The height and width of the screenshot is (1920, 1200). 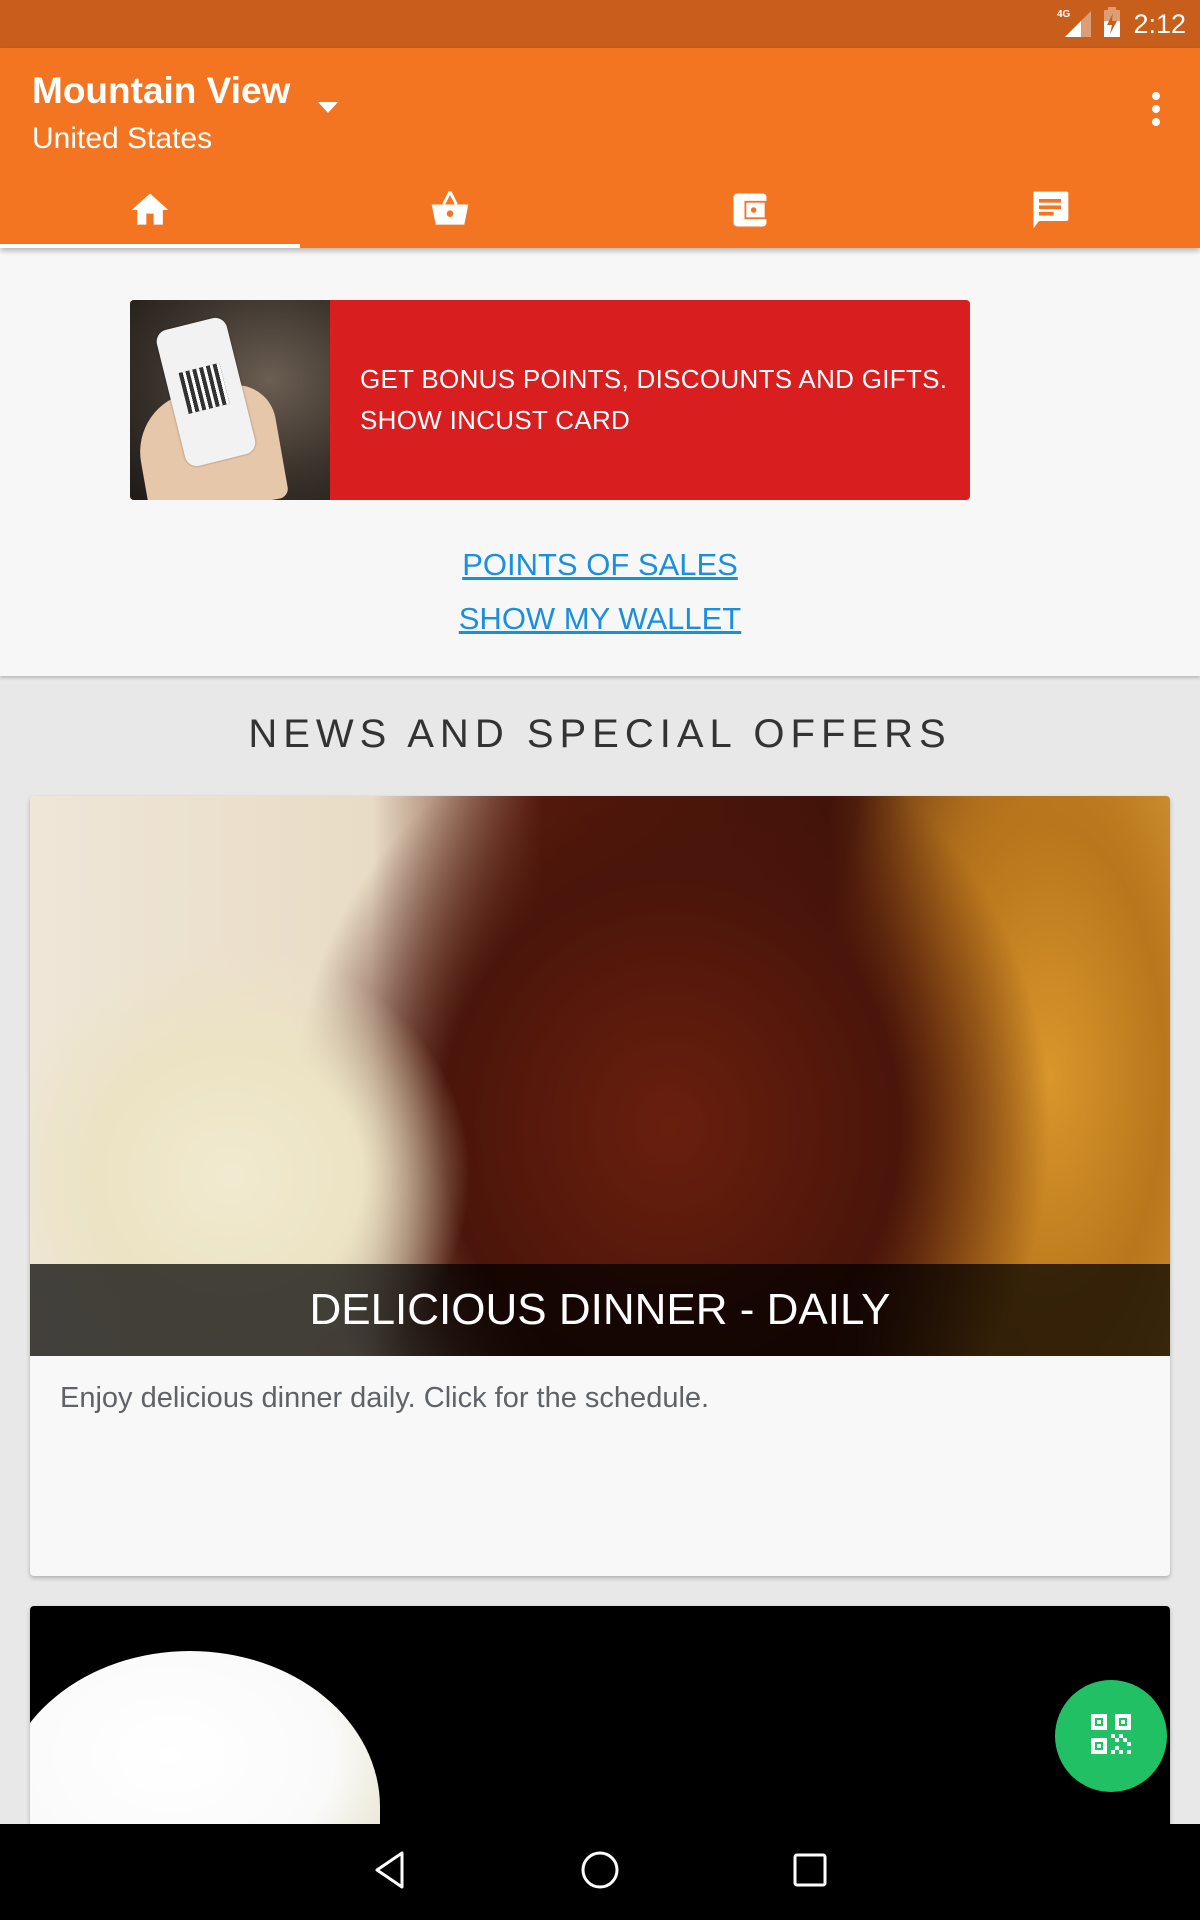 What do you see at coordinates (600, 148) in the screenshot?
I see `app-bar: Mountain View United States` at bounding box center [600, 148].